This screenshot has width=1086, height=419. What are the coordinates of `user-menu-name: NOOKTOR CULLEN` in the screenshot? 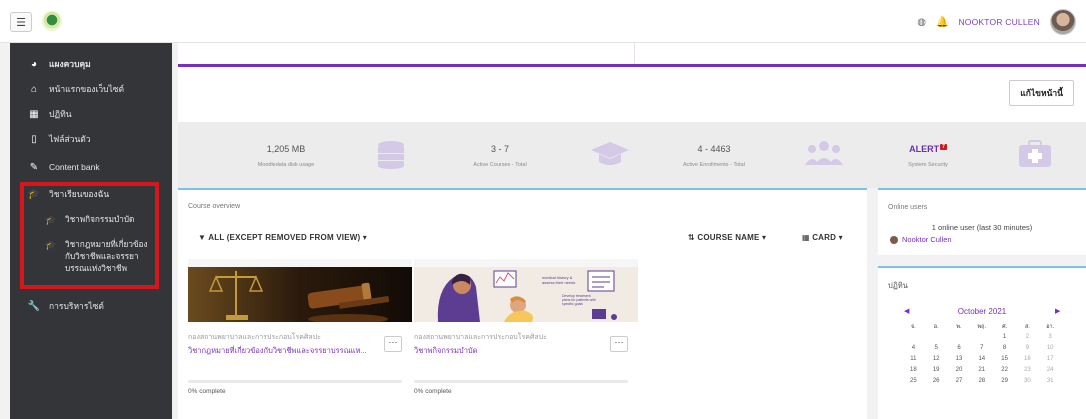 It's located at (999, 22).